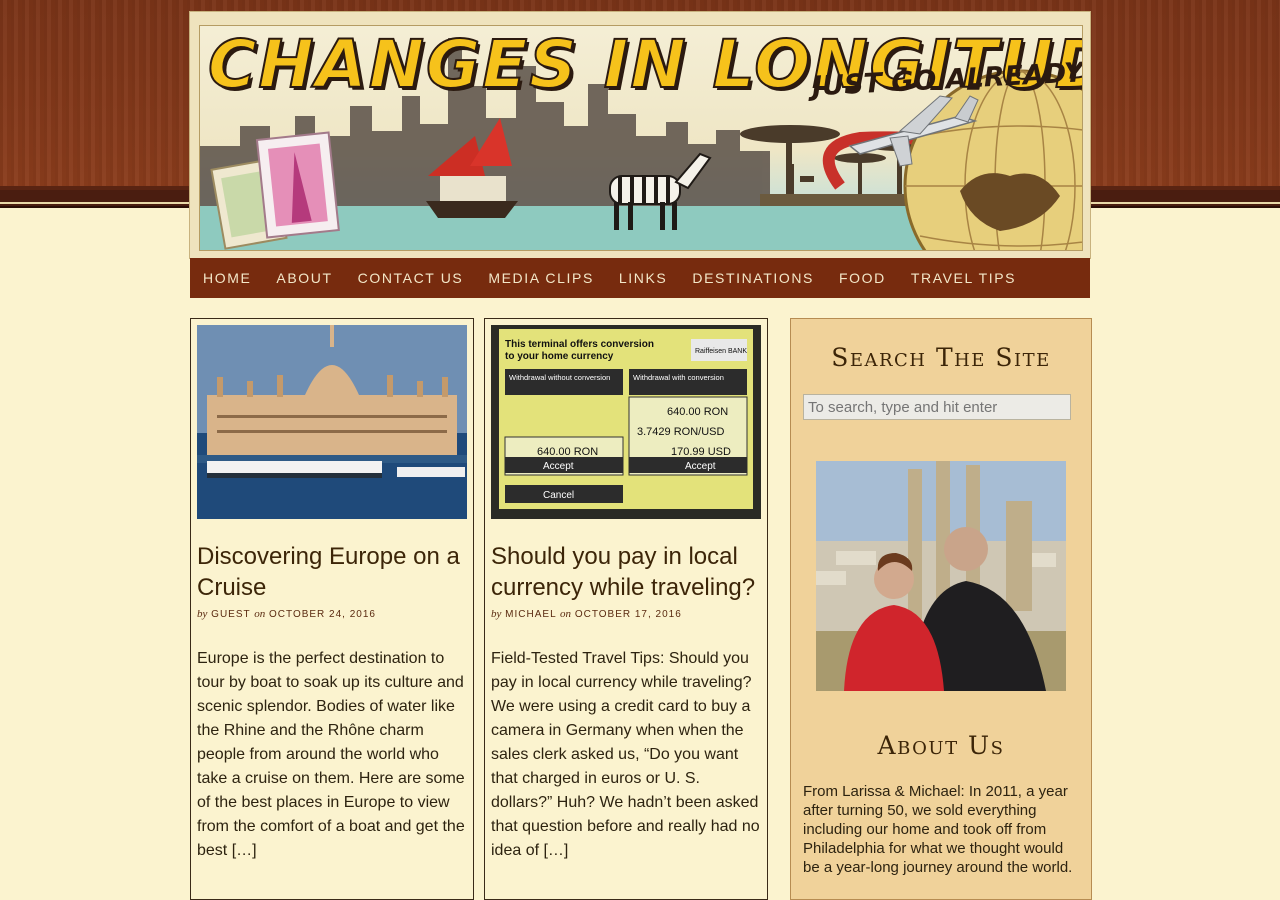 The height and width of the screenshot is (900, 1280). I want to click on post-meta: by GUEST on OCTOBER 24, 2016, so click(286, 614).